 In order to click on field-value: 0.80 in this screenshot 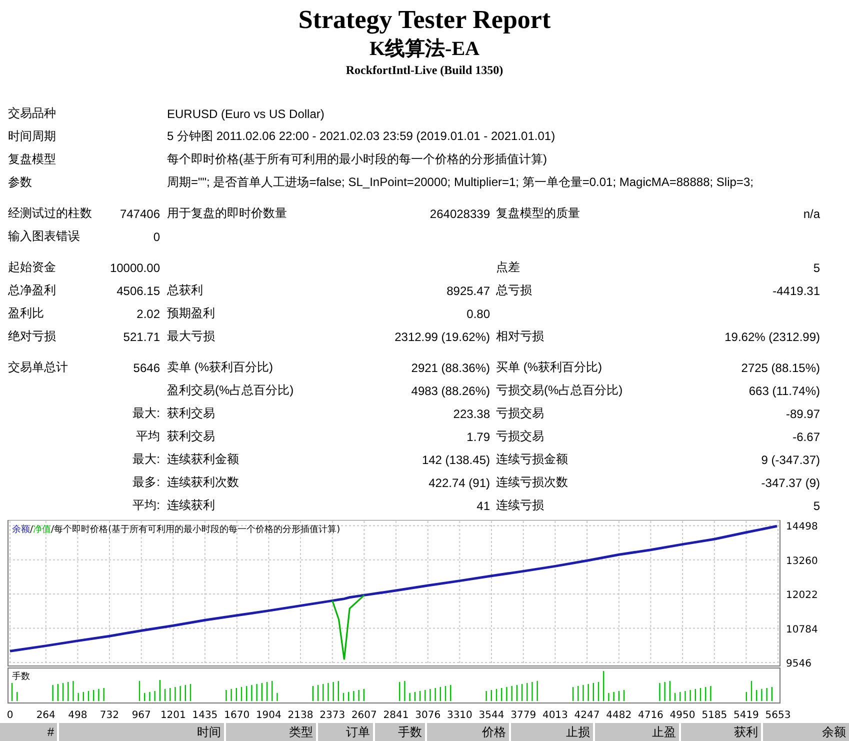, I will do `click(478, 313)`.